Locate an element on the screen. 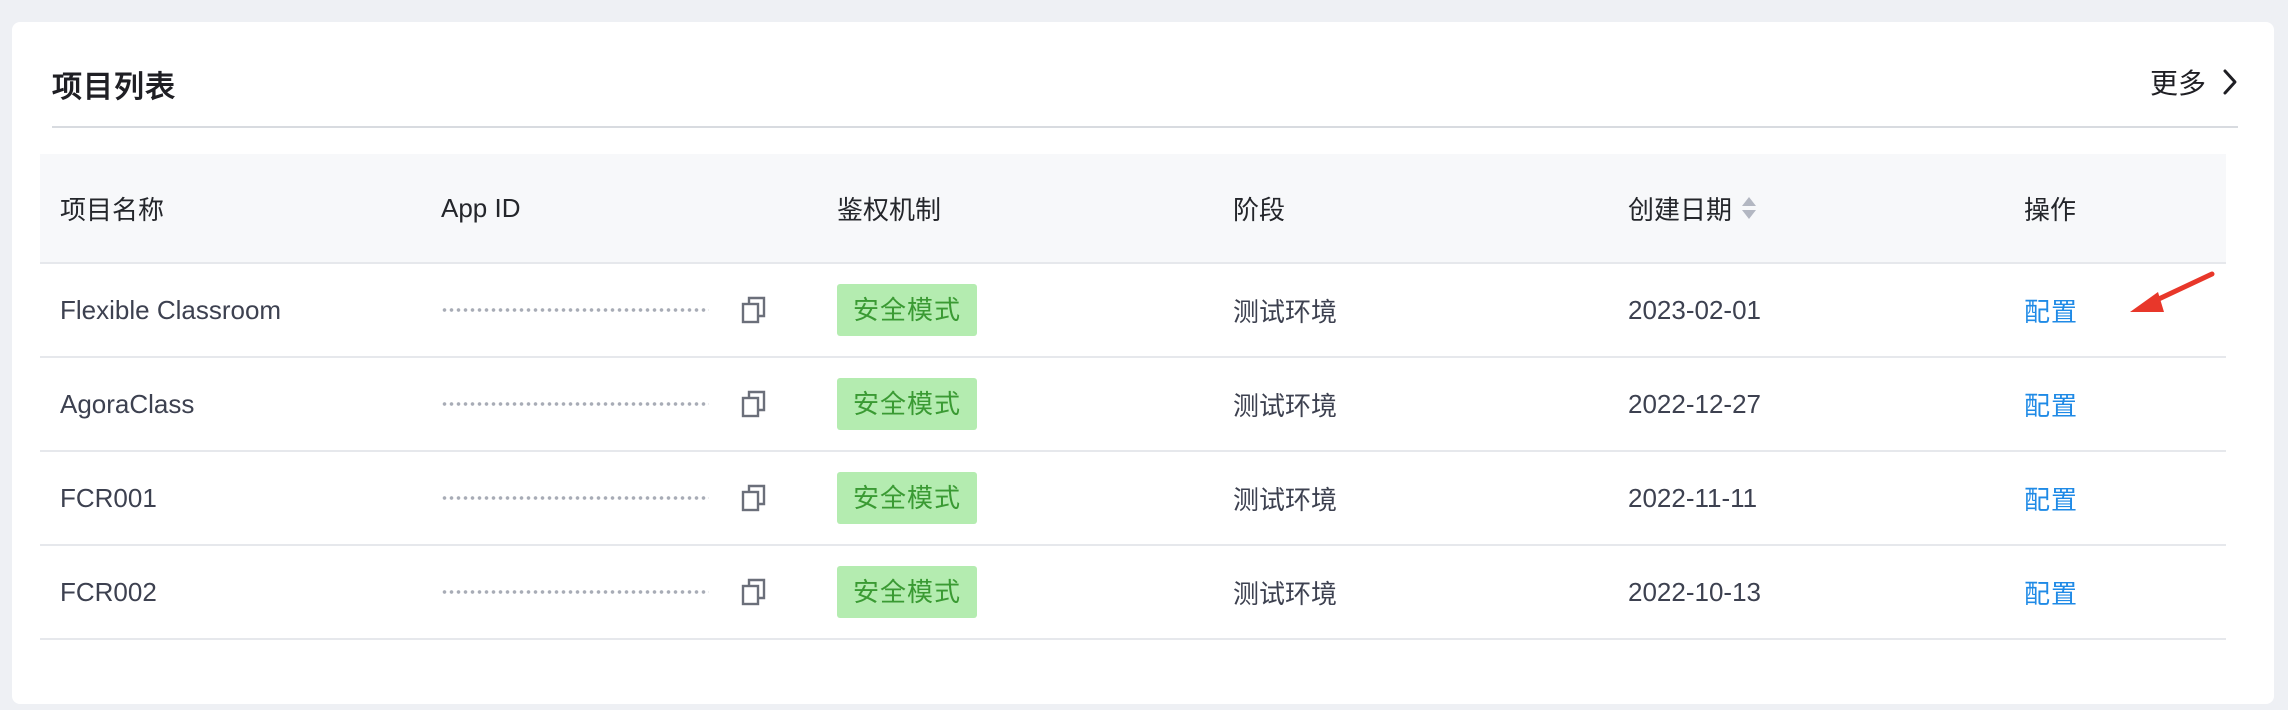  project-name: AgoraClass is located at coordinates (127, 403).